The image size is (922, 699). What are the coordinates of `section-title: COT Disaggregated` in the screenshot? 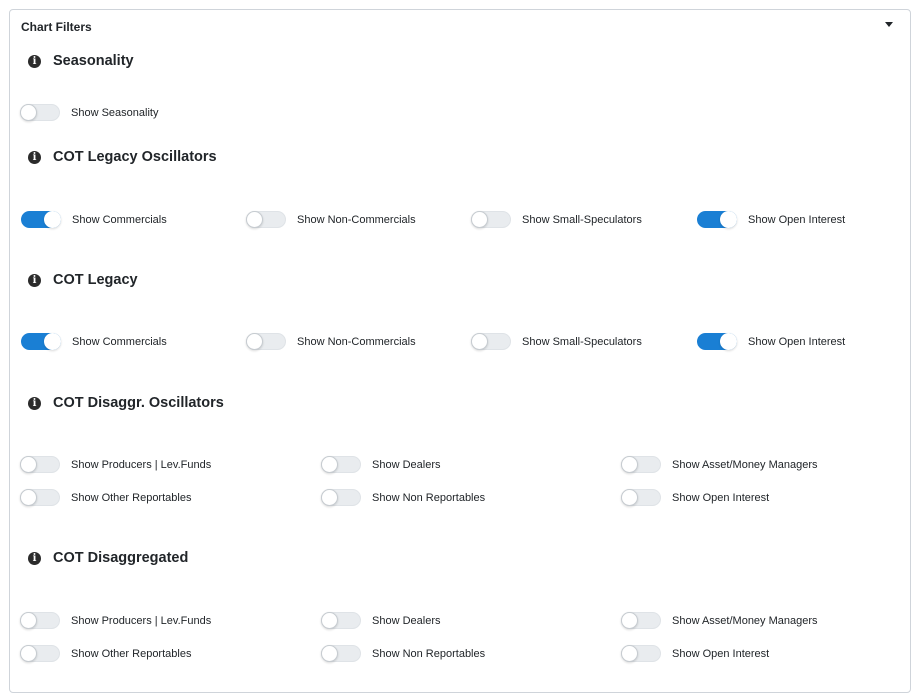 It's located at (121, 558).